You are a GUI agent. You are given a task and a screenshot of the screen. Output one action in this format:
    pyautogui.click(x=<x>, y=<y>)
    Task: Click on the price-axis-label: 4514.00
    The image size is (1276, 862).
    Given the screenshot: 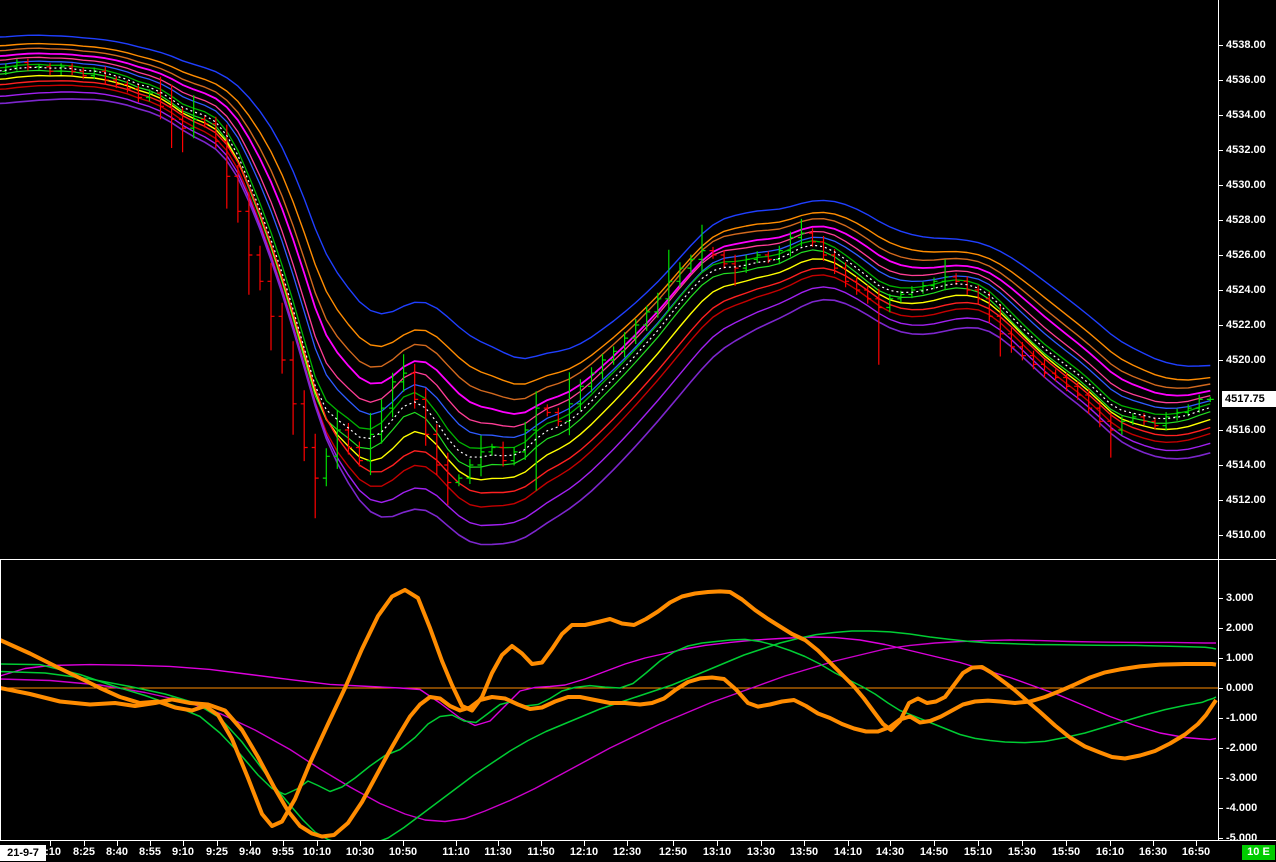 What is the action you would take?
    pyautogui.click(x=1246, y=465)
    